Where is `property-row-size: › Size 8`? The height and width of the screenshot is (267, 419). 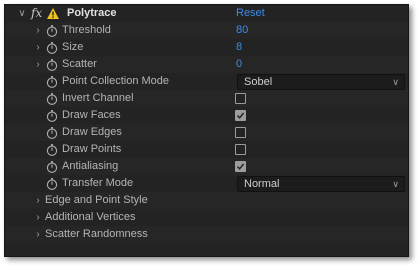
property-row-size: › Size 8 is located at coordinates (206, 47).